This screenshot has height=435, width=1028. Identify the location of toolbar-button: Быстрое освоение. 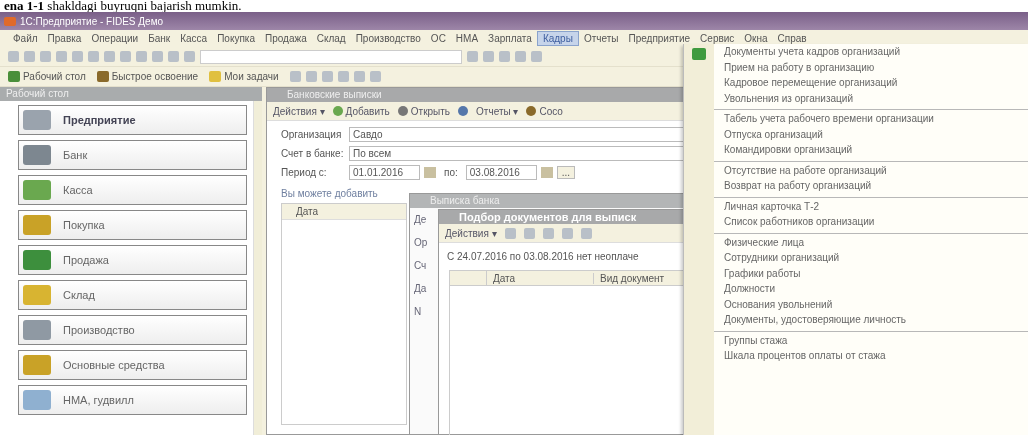
(147, 76).